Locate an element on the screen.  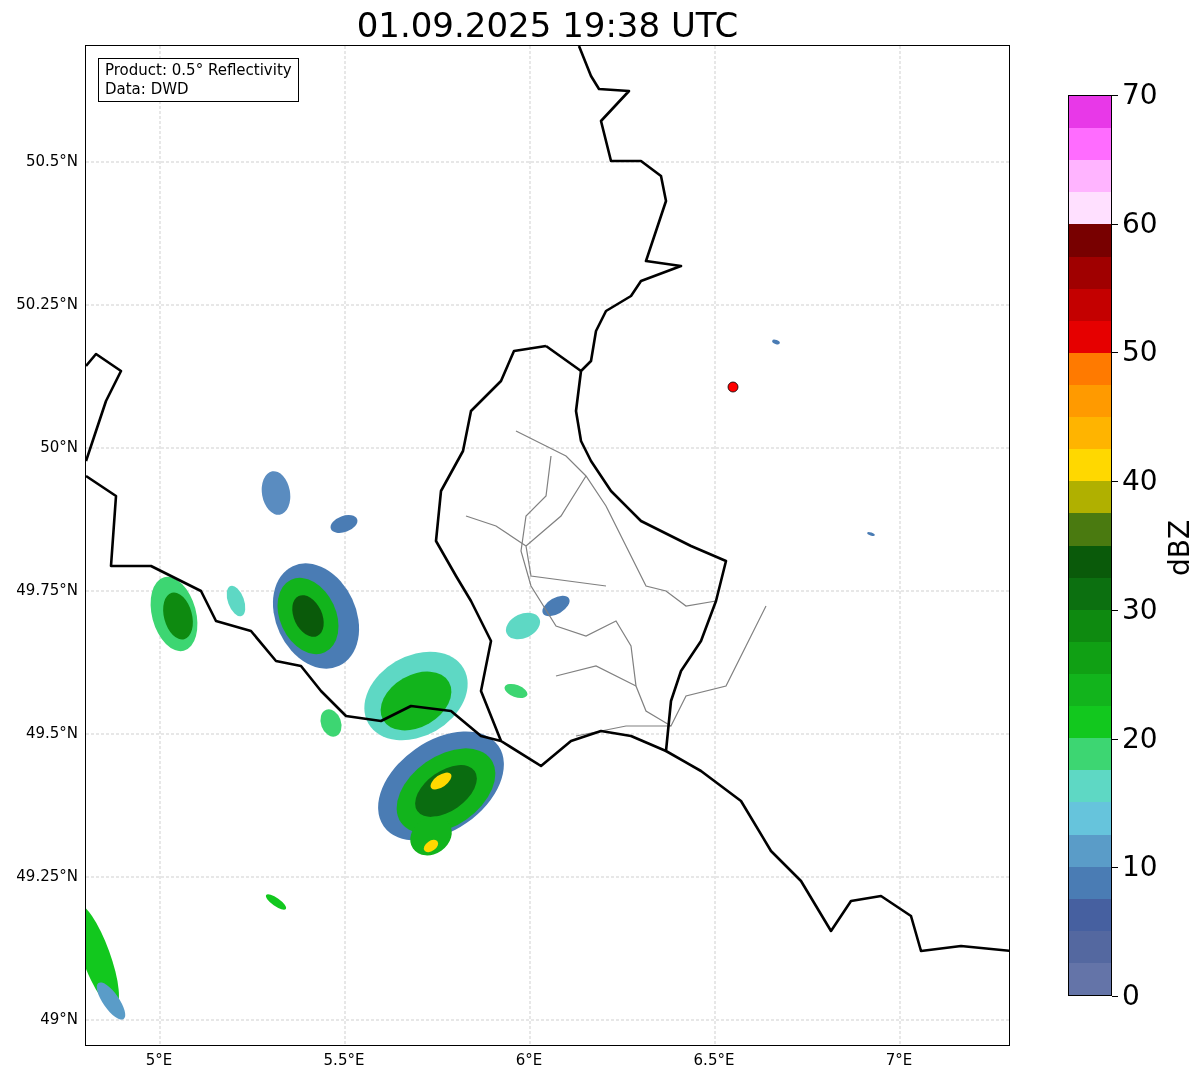
latitude-label: 50°N is located at coordinates (58, 447).